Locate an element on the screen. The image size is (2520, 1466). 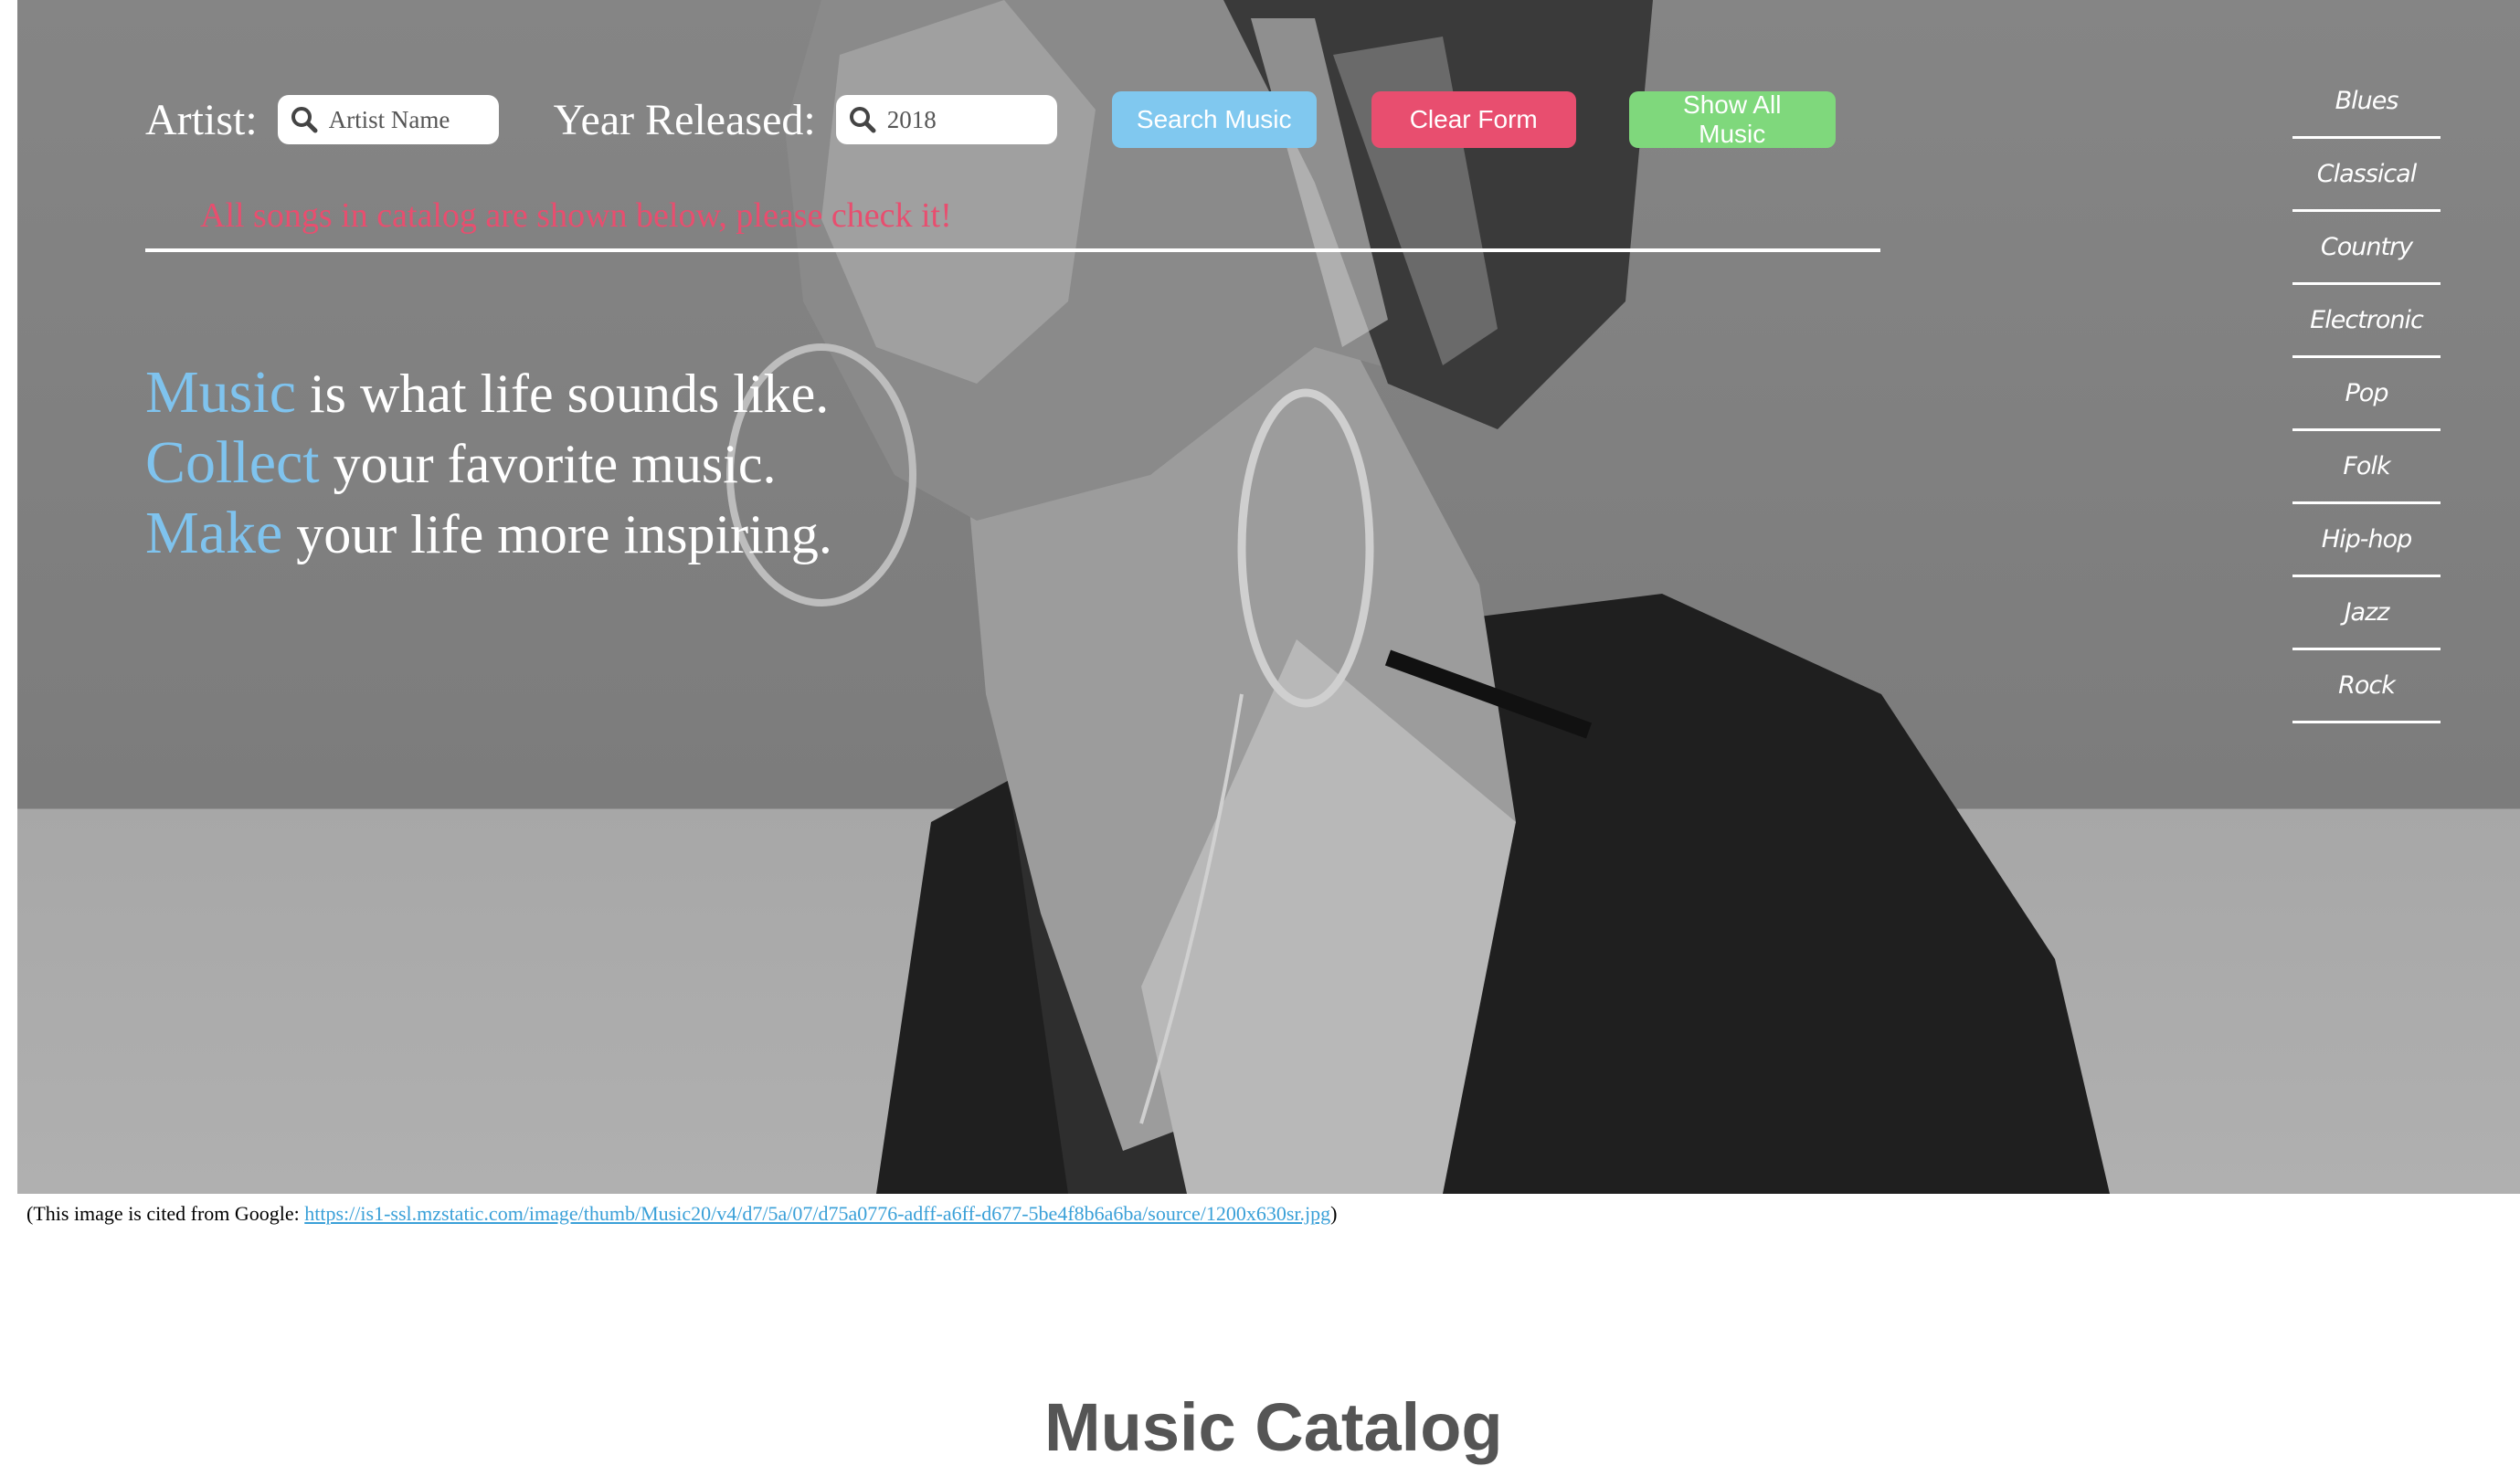
year-input-wrapper is located at coordinates (946, 119).